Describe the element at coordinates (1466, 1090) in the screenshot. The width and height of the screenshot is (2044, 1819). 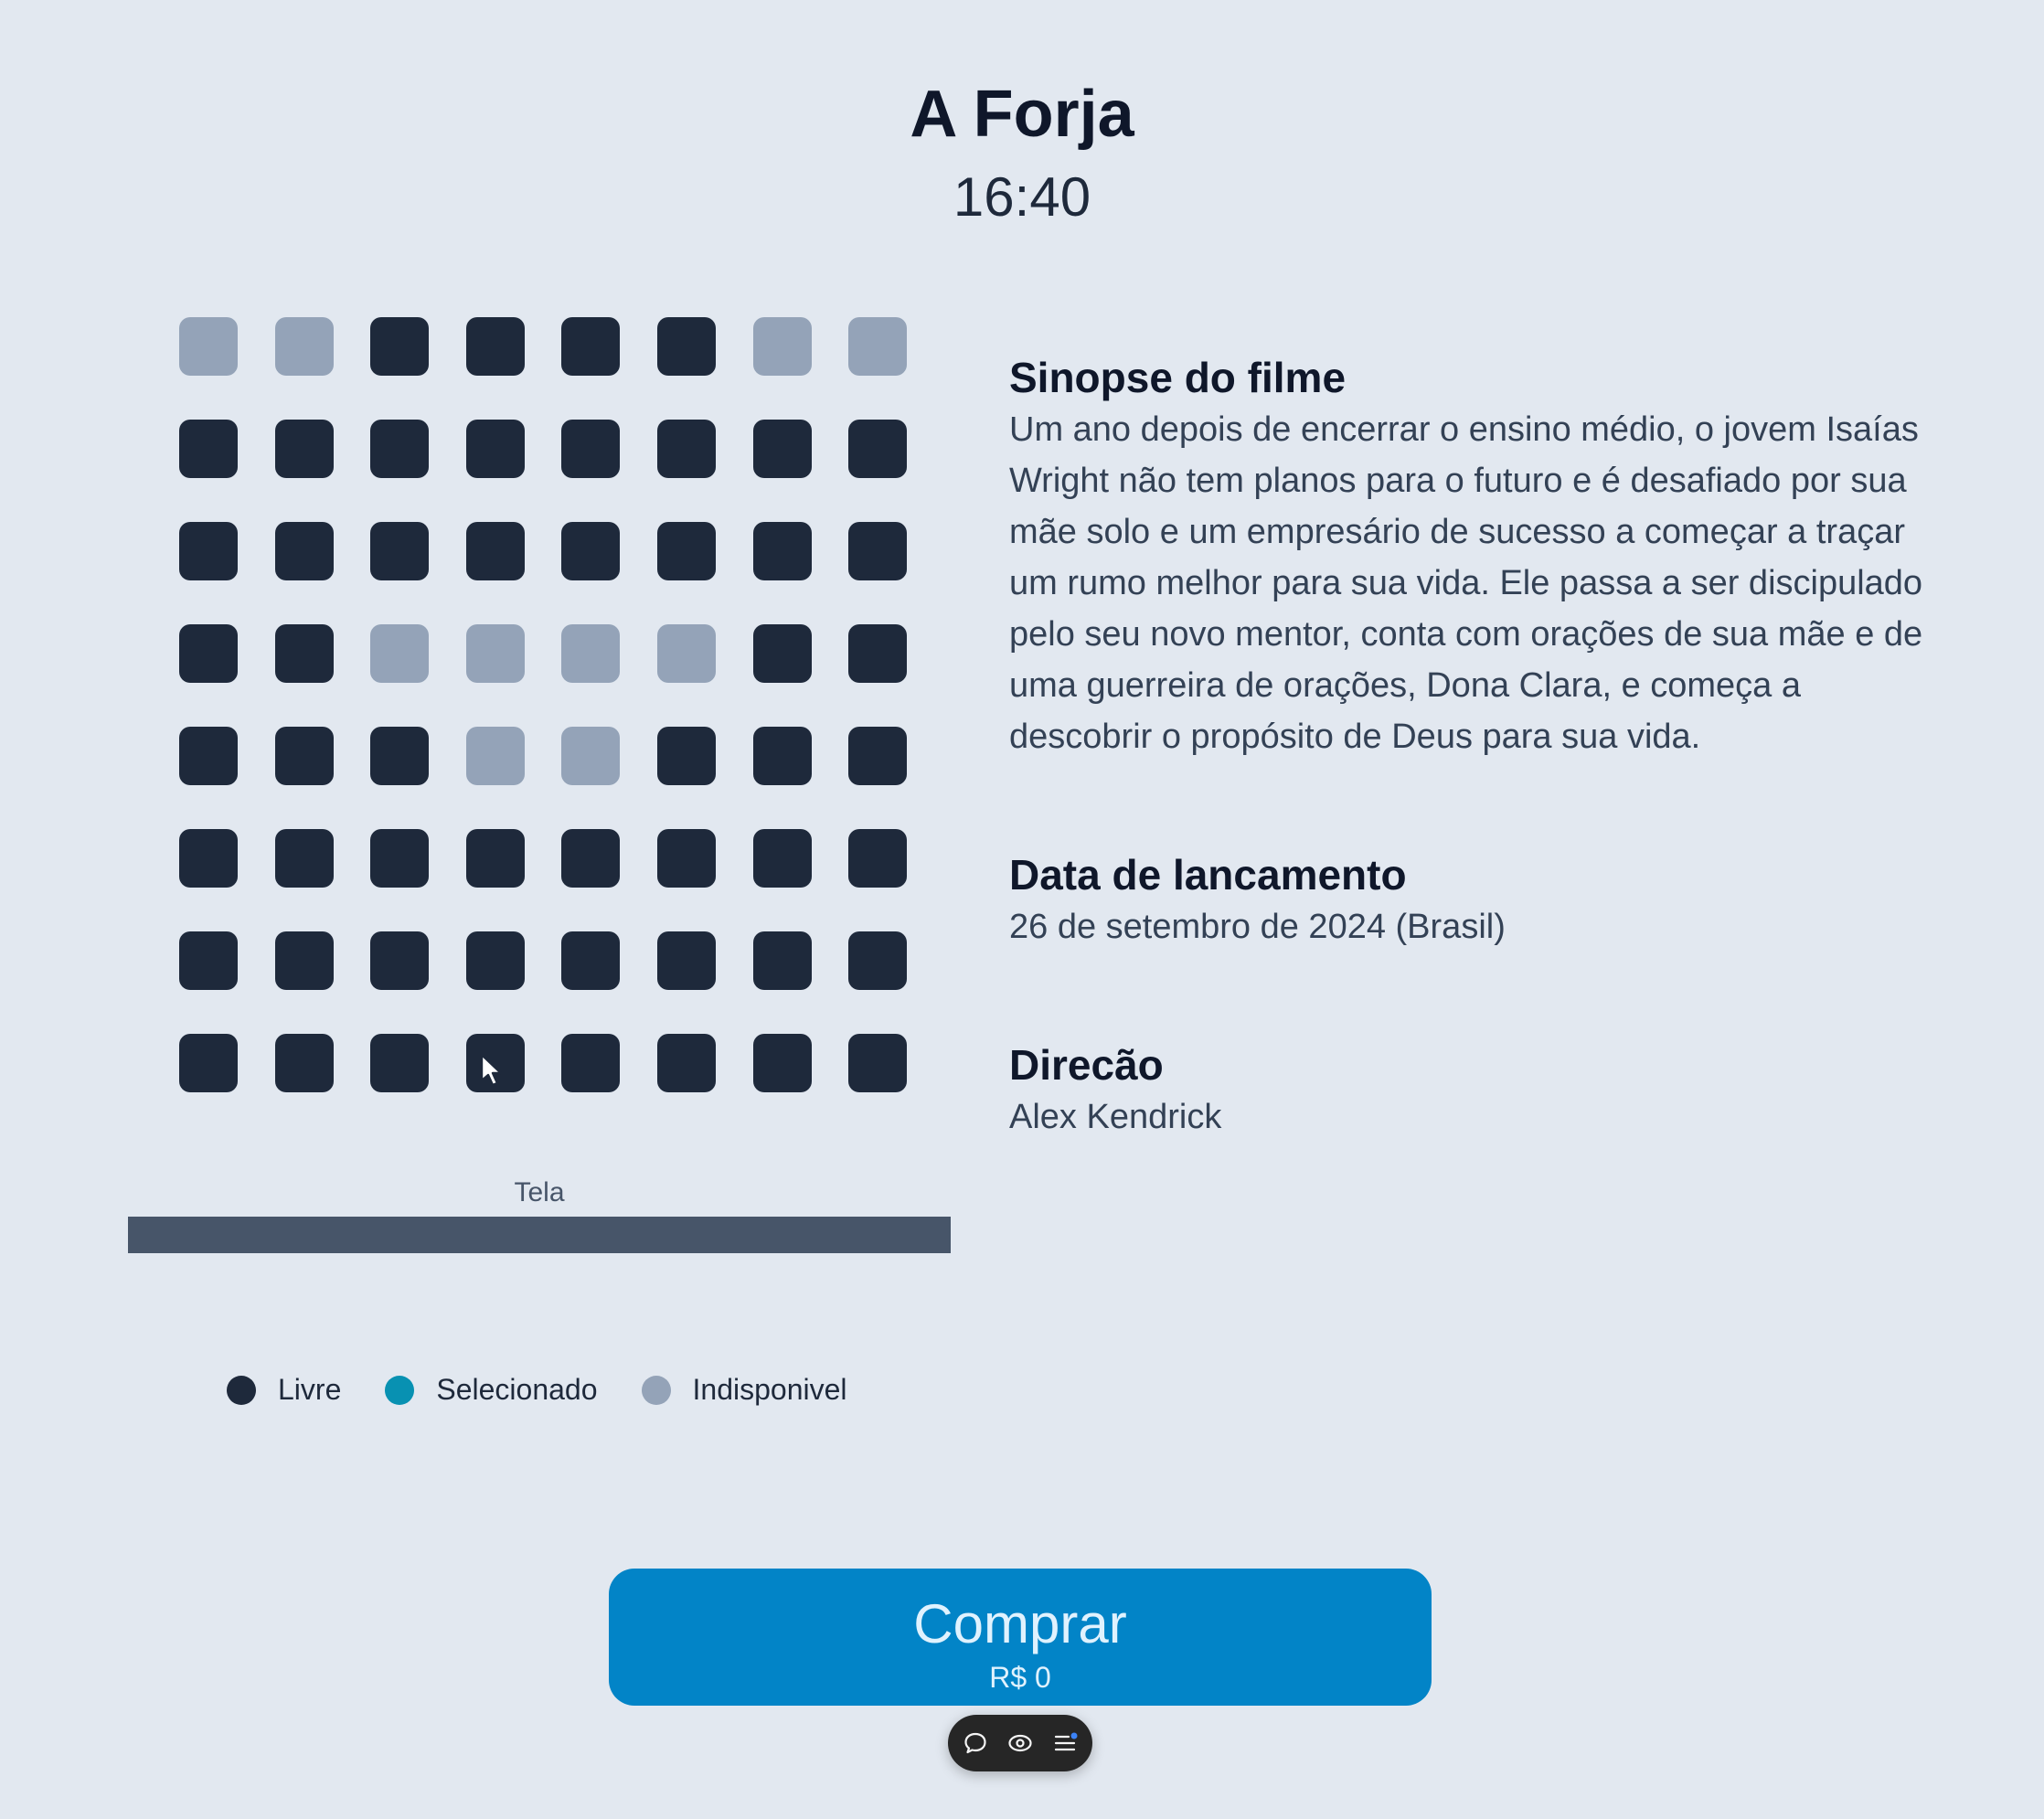
I see `direction-section: Direcão Alex Kendrick` at that location.